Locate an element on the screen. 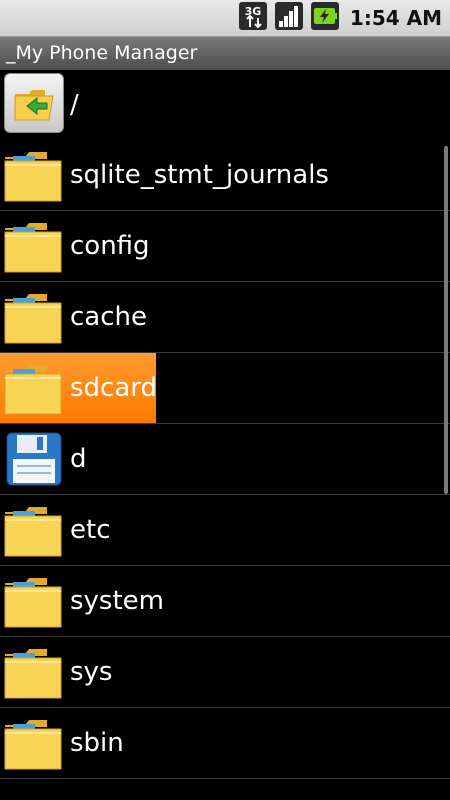 Image resolution: width=450 pixels, height=800 pixels. battery-charging-icon is located at coordinates (325, 18).